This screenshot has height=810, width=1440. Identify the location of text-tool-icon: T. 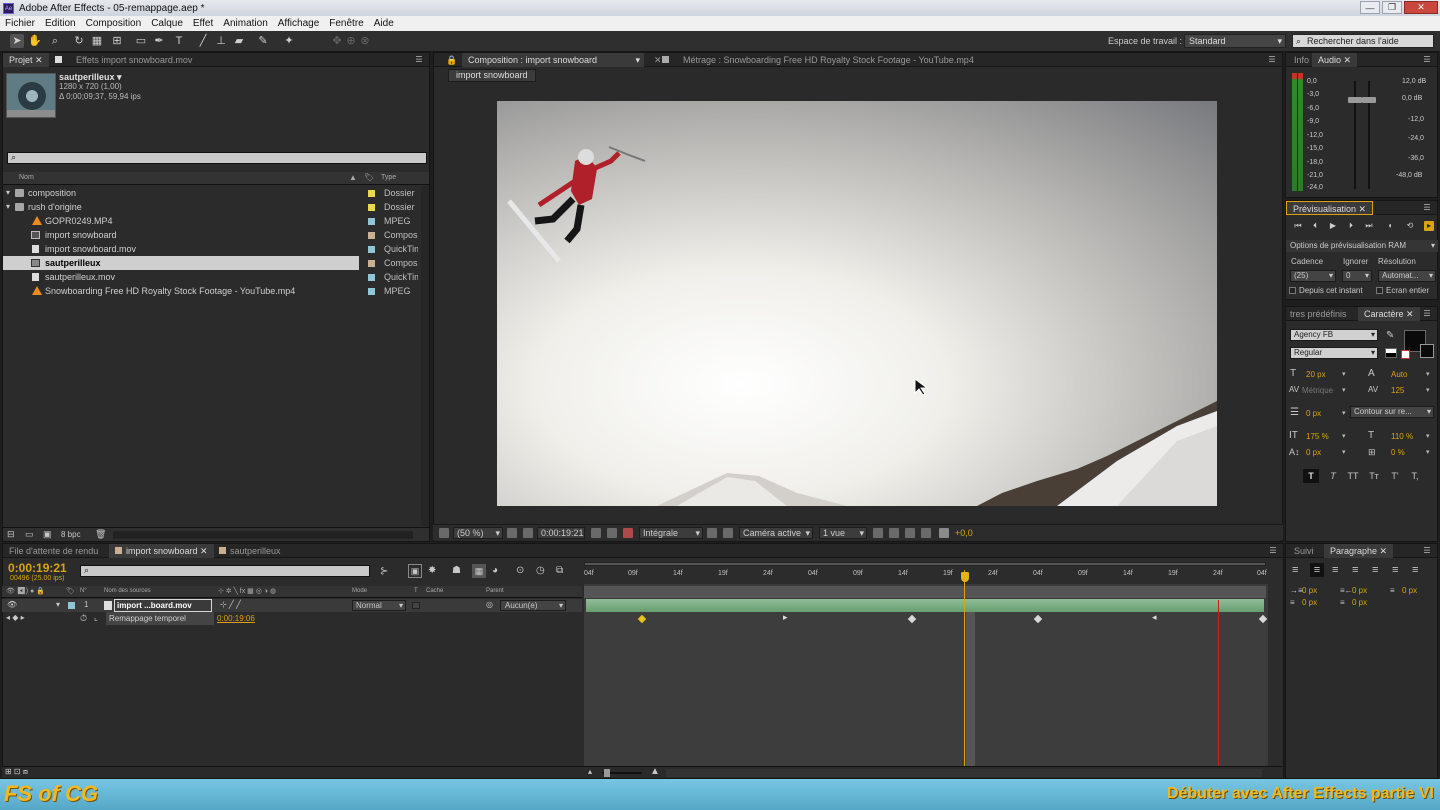
(179, 41).